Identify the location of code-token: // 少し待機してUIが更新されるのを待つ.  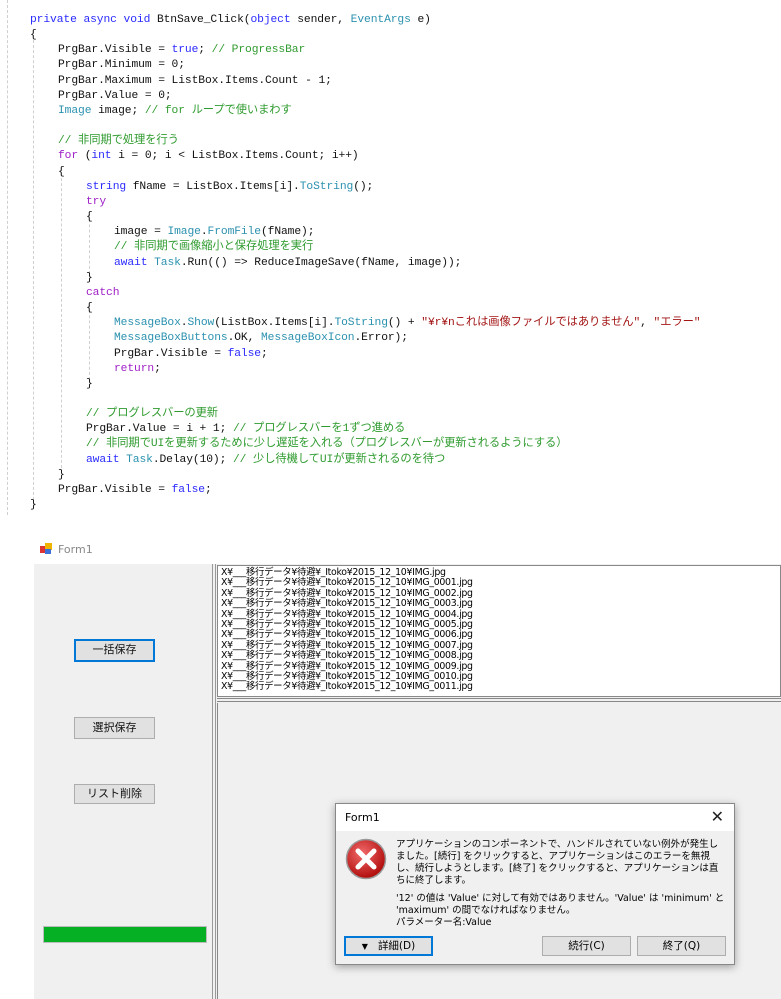
(339, 459).